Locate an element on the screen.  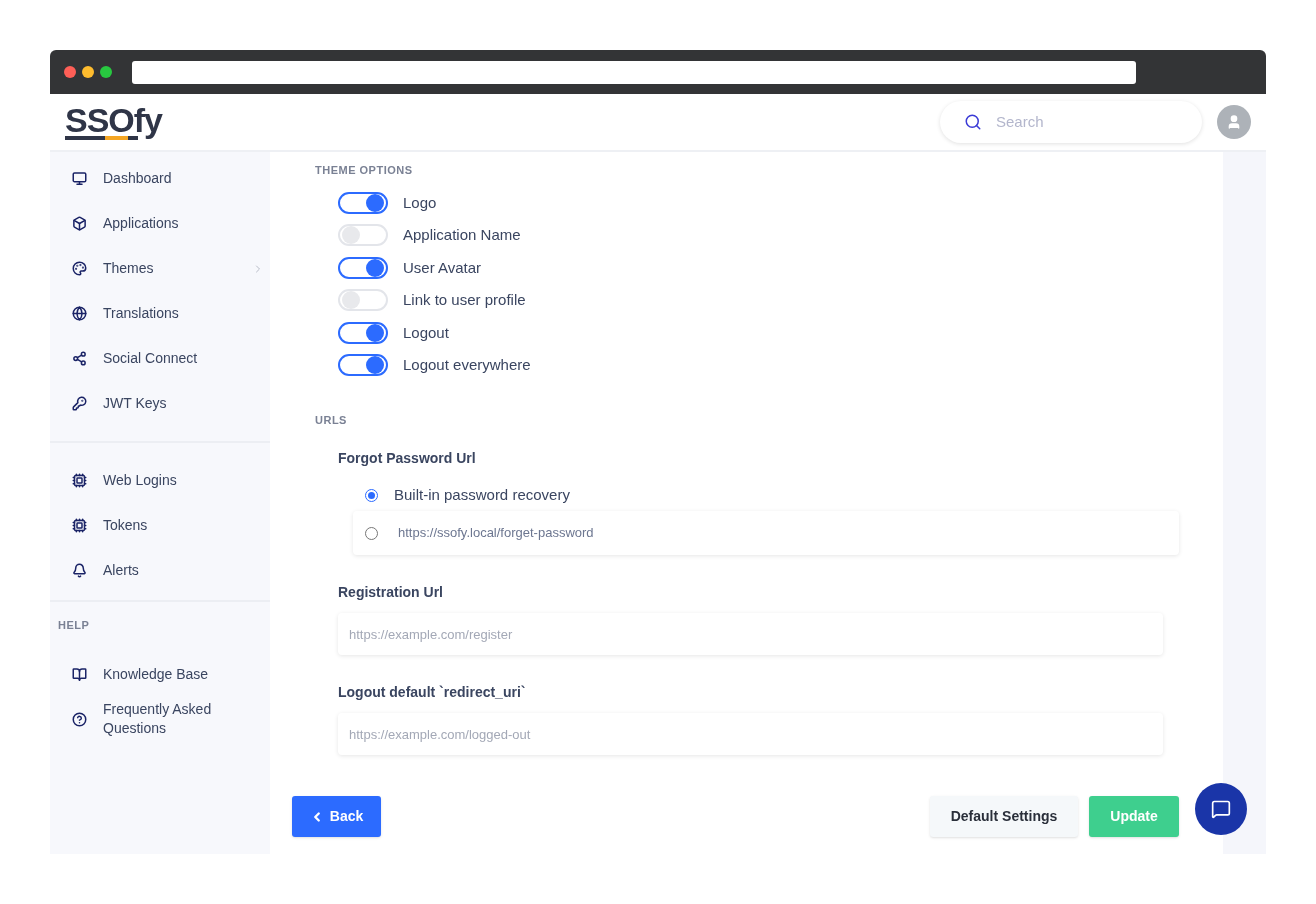
book-icon is located at coordinates (79, 674).